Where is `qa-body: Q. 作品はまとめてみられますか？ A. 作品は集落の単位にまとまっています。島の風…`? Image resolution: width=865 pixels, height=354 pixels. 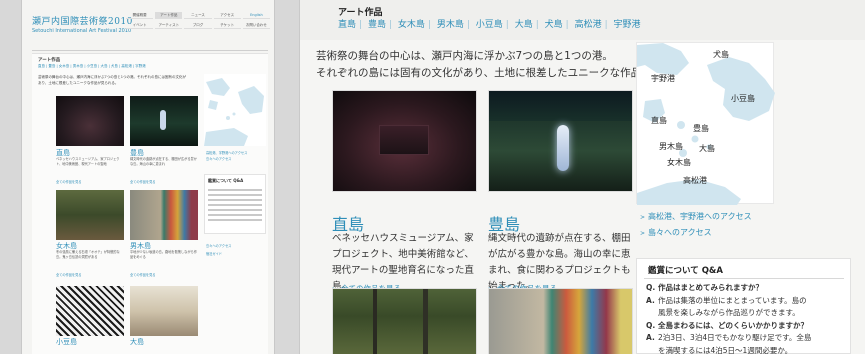
qa-body: Q. 作品はまとめてみられますか？ A. 作品は集落の単位にまとまっています。島の風… is located at coordinates (748, 318).